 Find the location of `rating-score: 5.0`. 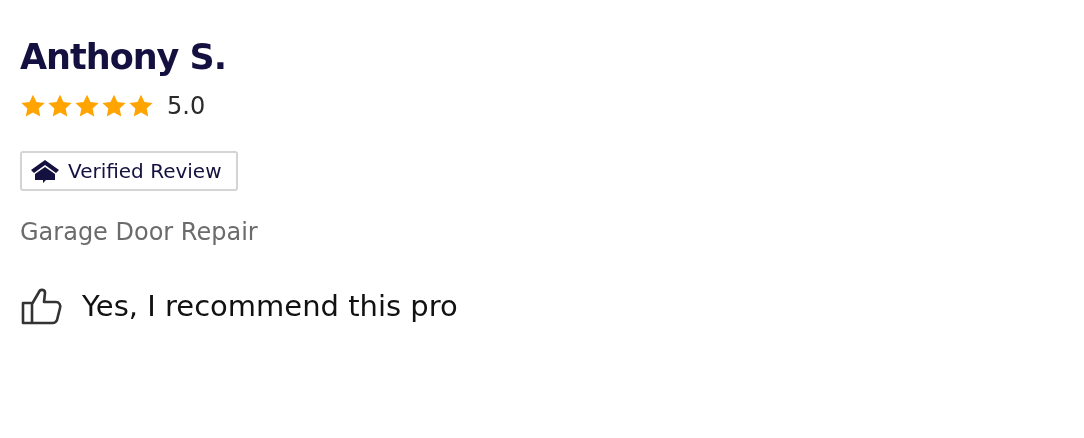

rating-score: 5.0 is located at coordinates (186, 106).